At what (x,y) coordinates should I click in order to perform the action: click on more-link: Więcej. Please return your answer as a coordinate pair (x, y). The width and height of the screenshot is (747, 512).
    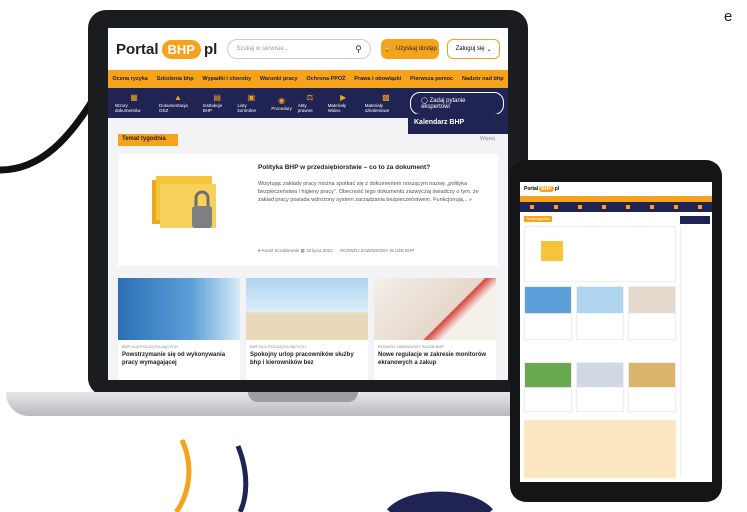
    Looking at the image, I should click on (487, 139).